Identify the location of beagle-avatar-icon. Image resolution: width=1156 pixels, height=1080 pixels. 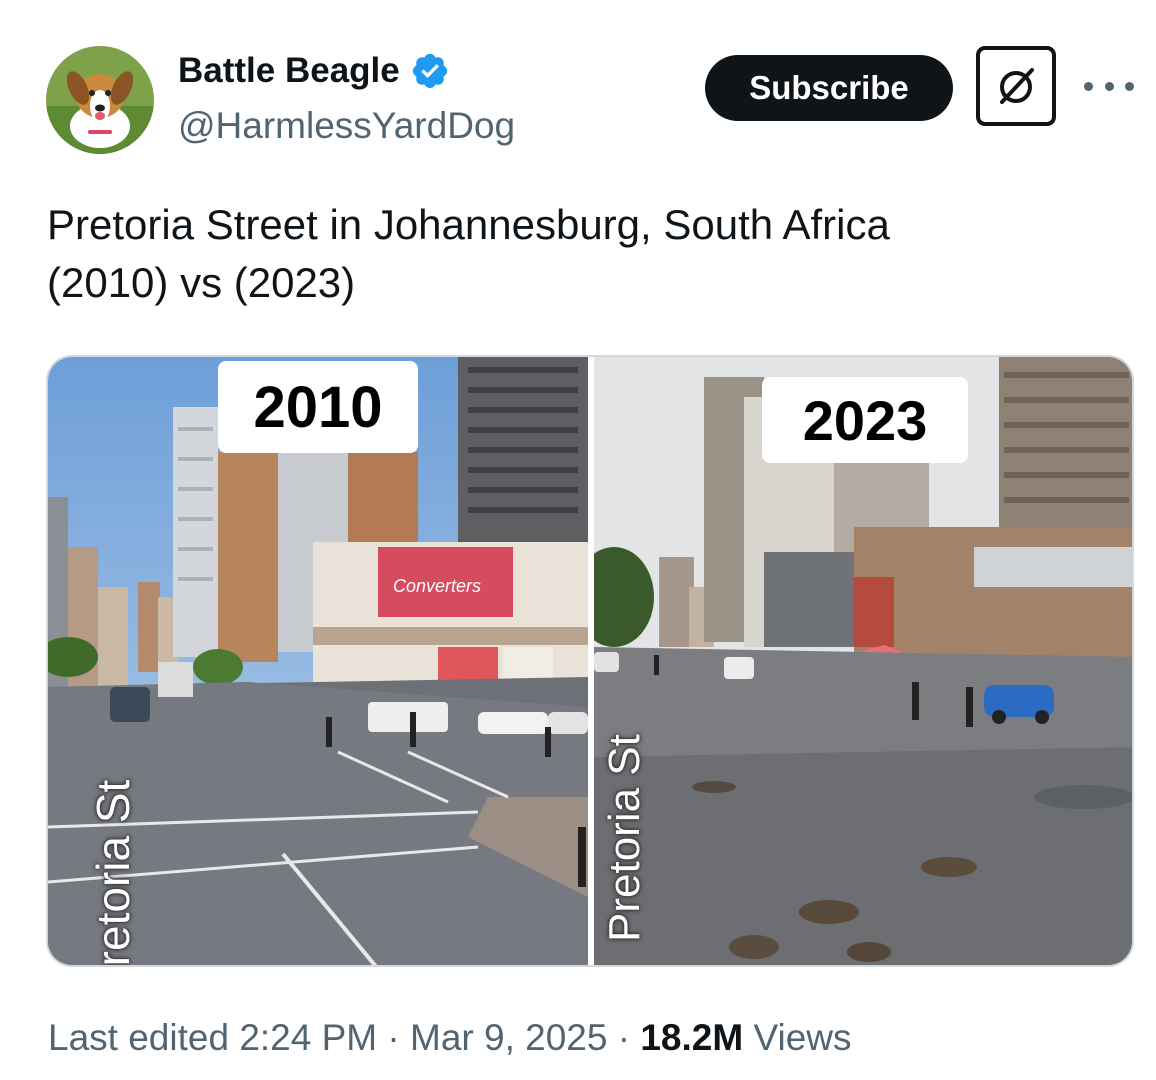
(100, 100).